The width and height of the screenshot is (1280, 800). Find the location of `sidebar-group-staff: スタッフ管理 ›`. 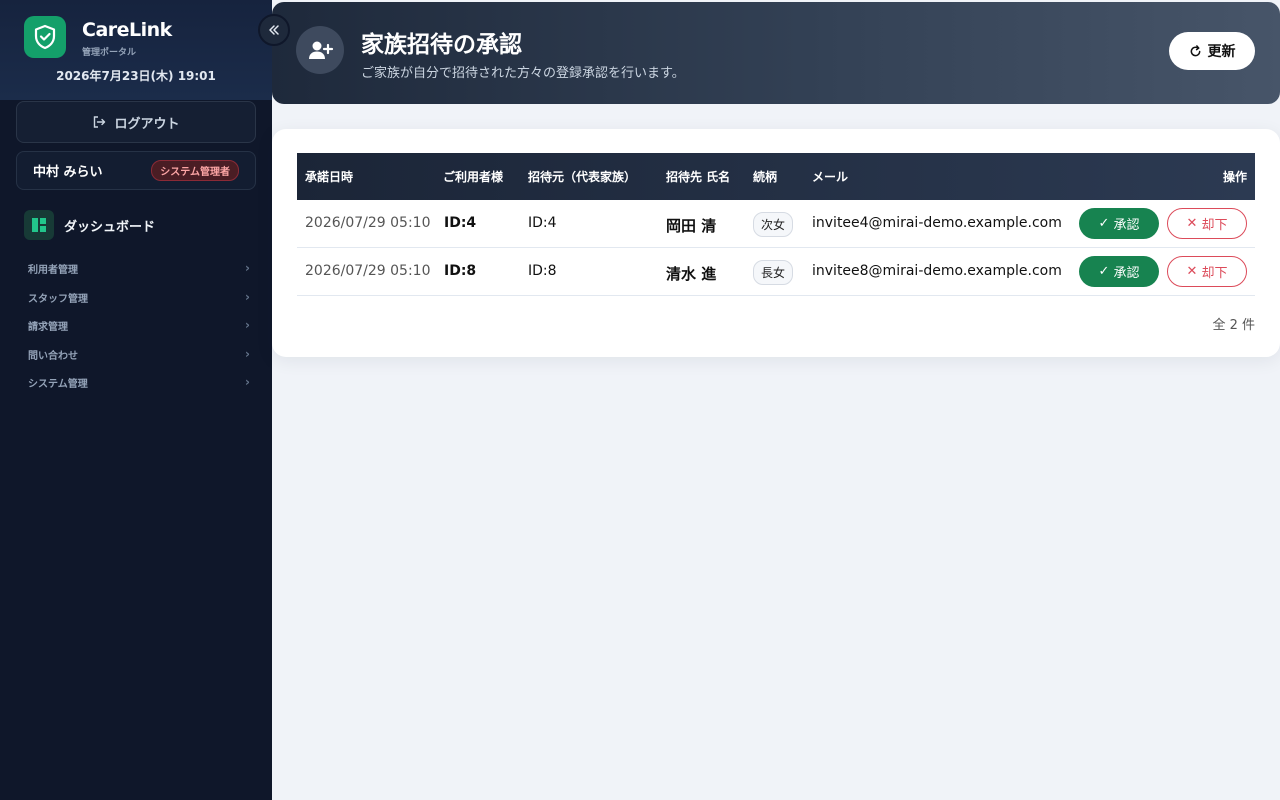

sidebar-group-staff: スタッフ管理 › is located at coordinates (139, 297).